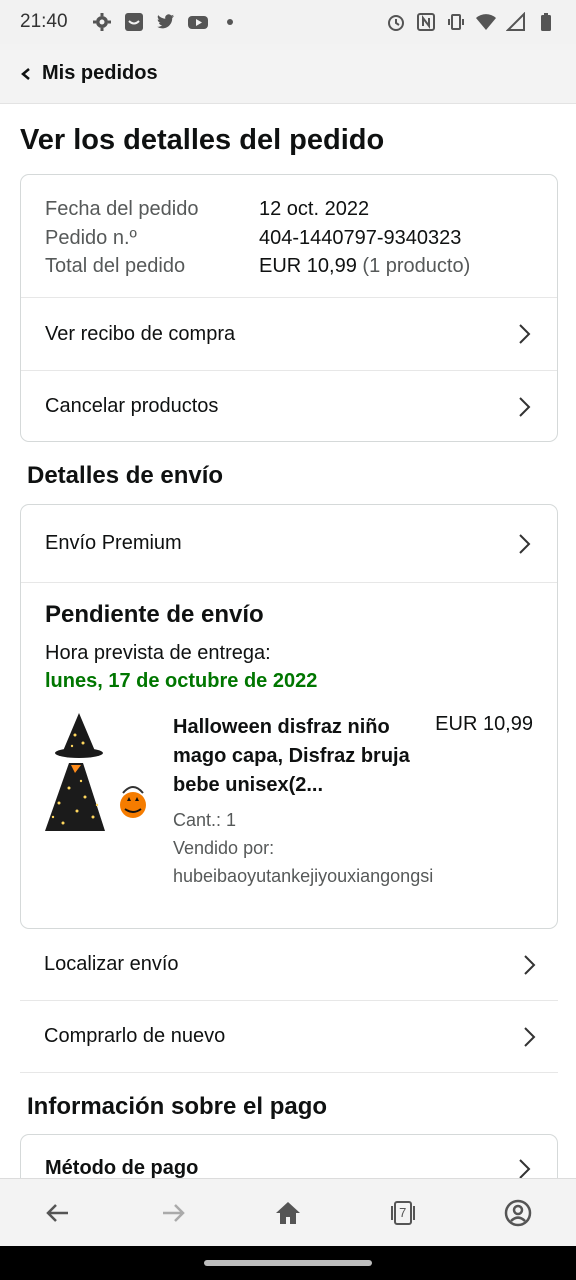 This screenshot has height=1280, width=576. Describe the element at coordinates (177, 1106) in the screenshot. I see `payment-section-title: Información sobre el pago` at that location.